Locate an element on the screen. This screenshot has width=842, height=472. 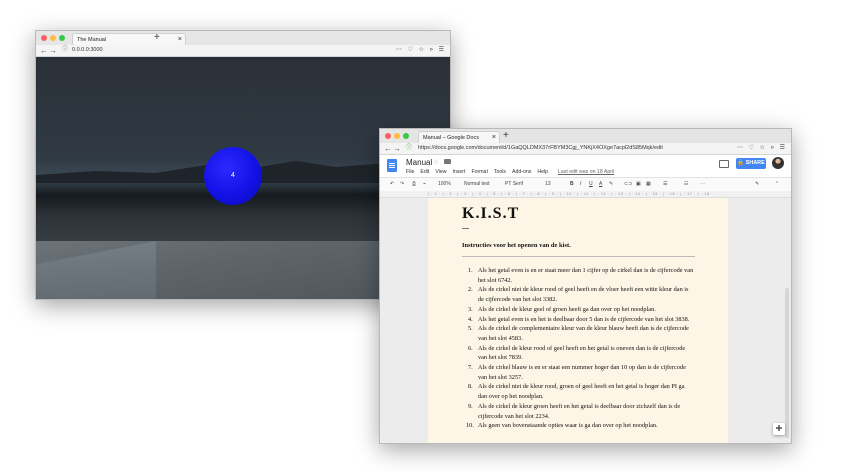
tab-the-manual: The Manual × is located at coordinates (129, 39).